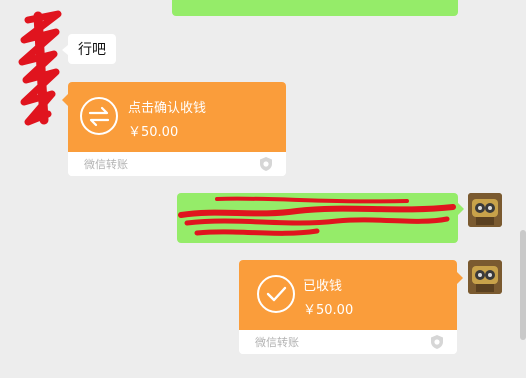  What do you see at coordinates (348, 295) in the screenshot?
I see `transfer-card-header: 已收钱 ￥50.00` at bounding box center [348, 295].